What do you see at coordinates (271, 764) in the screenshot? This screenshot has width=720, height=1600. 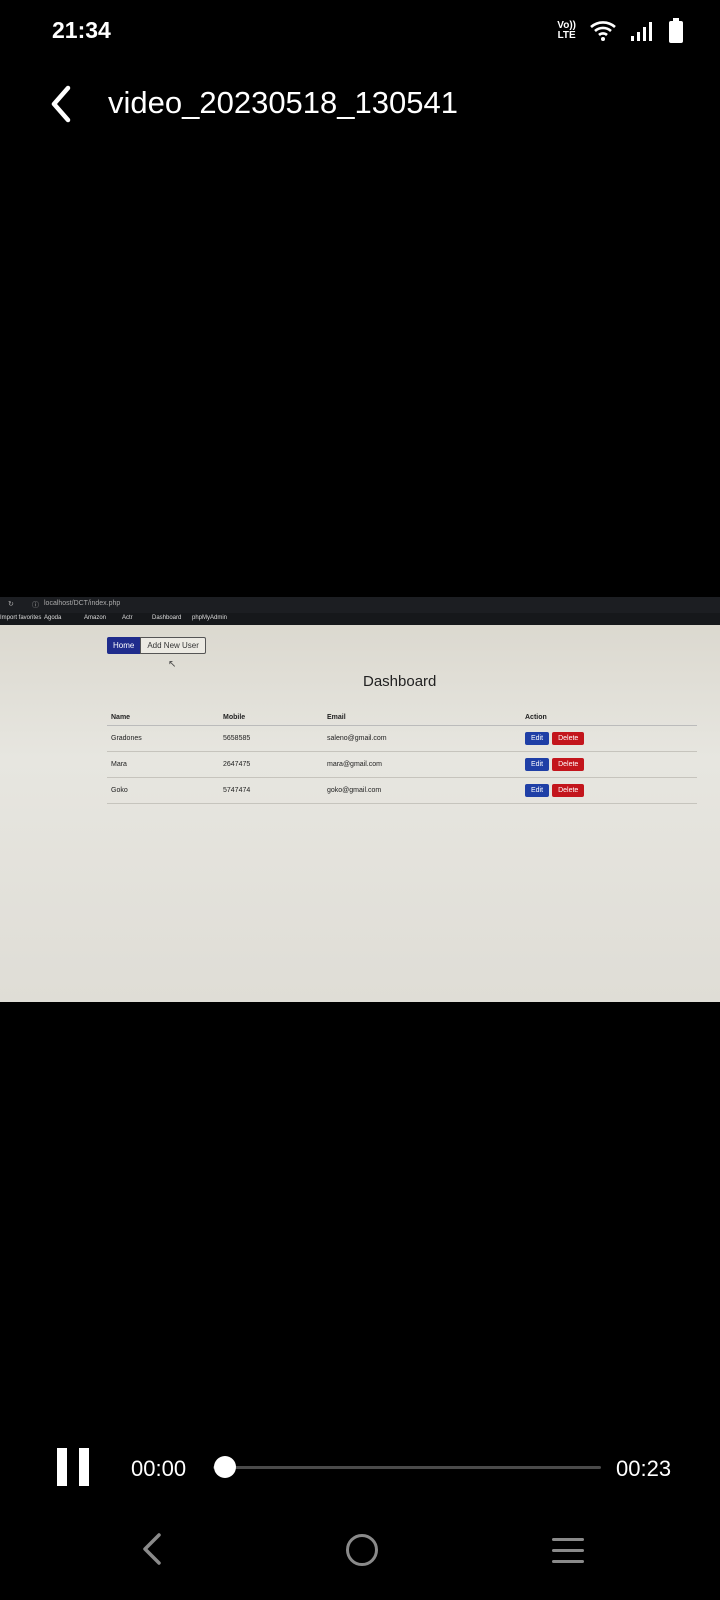 I see `cell-mobile: 2647475` at bounding box center [271, 764].